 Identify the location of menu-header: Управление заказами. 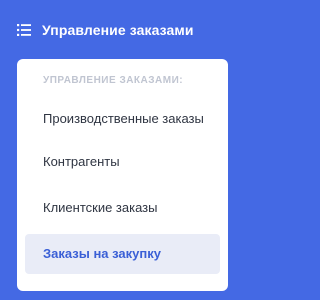
(105, 30).